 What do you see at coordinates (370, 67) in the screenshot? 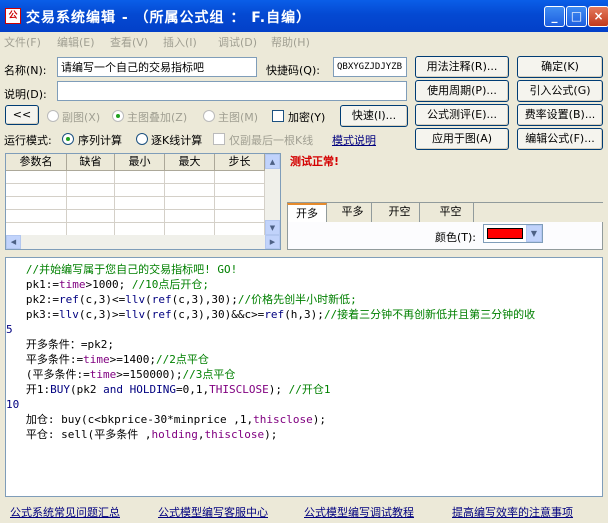
I see `shortcut-input: QBXYGZJDJYZB` at bounding box center [370, 67].